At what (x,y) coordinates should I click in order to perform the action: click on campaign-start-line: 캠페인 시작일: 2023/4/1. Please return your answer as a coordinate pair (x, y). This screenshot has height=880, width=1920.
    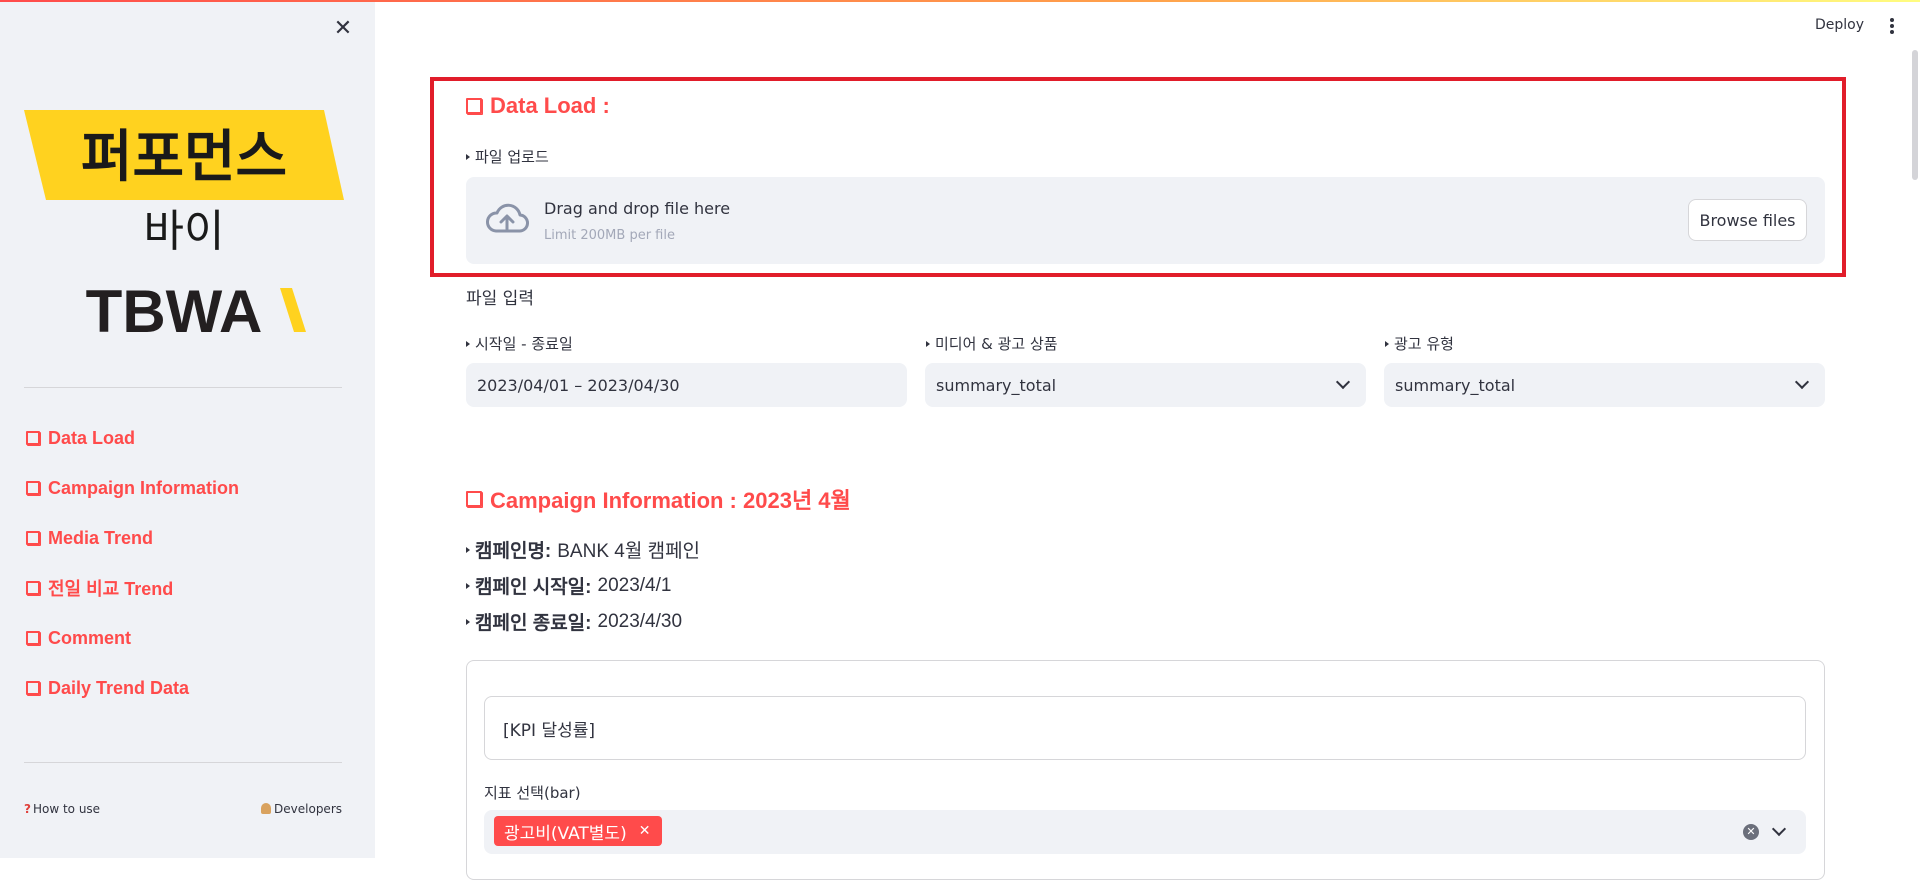
    Looking at the image, I should click on (568, 585).